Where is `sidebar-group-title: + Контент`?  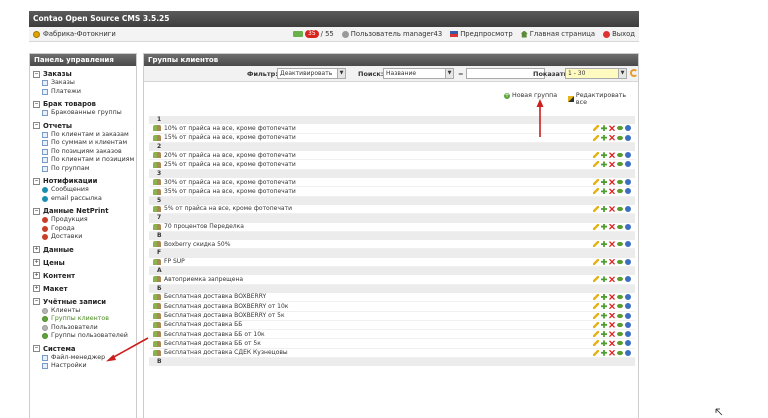 sidebar-group-title: + Контент is located at coordinates (83, 276).